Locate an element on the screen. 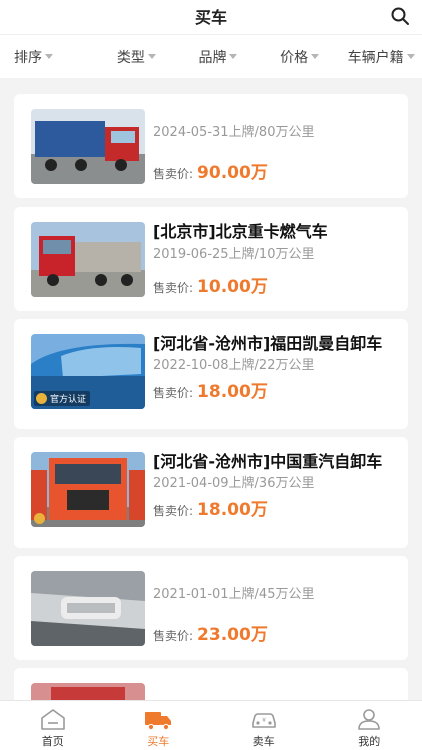 This screenshot has height=750, width=422. tab-buy: 买车 is located at coordinates (159, 725).